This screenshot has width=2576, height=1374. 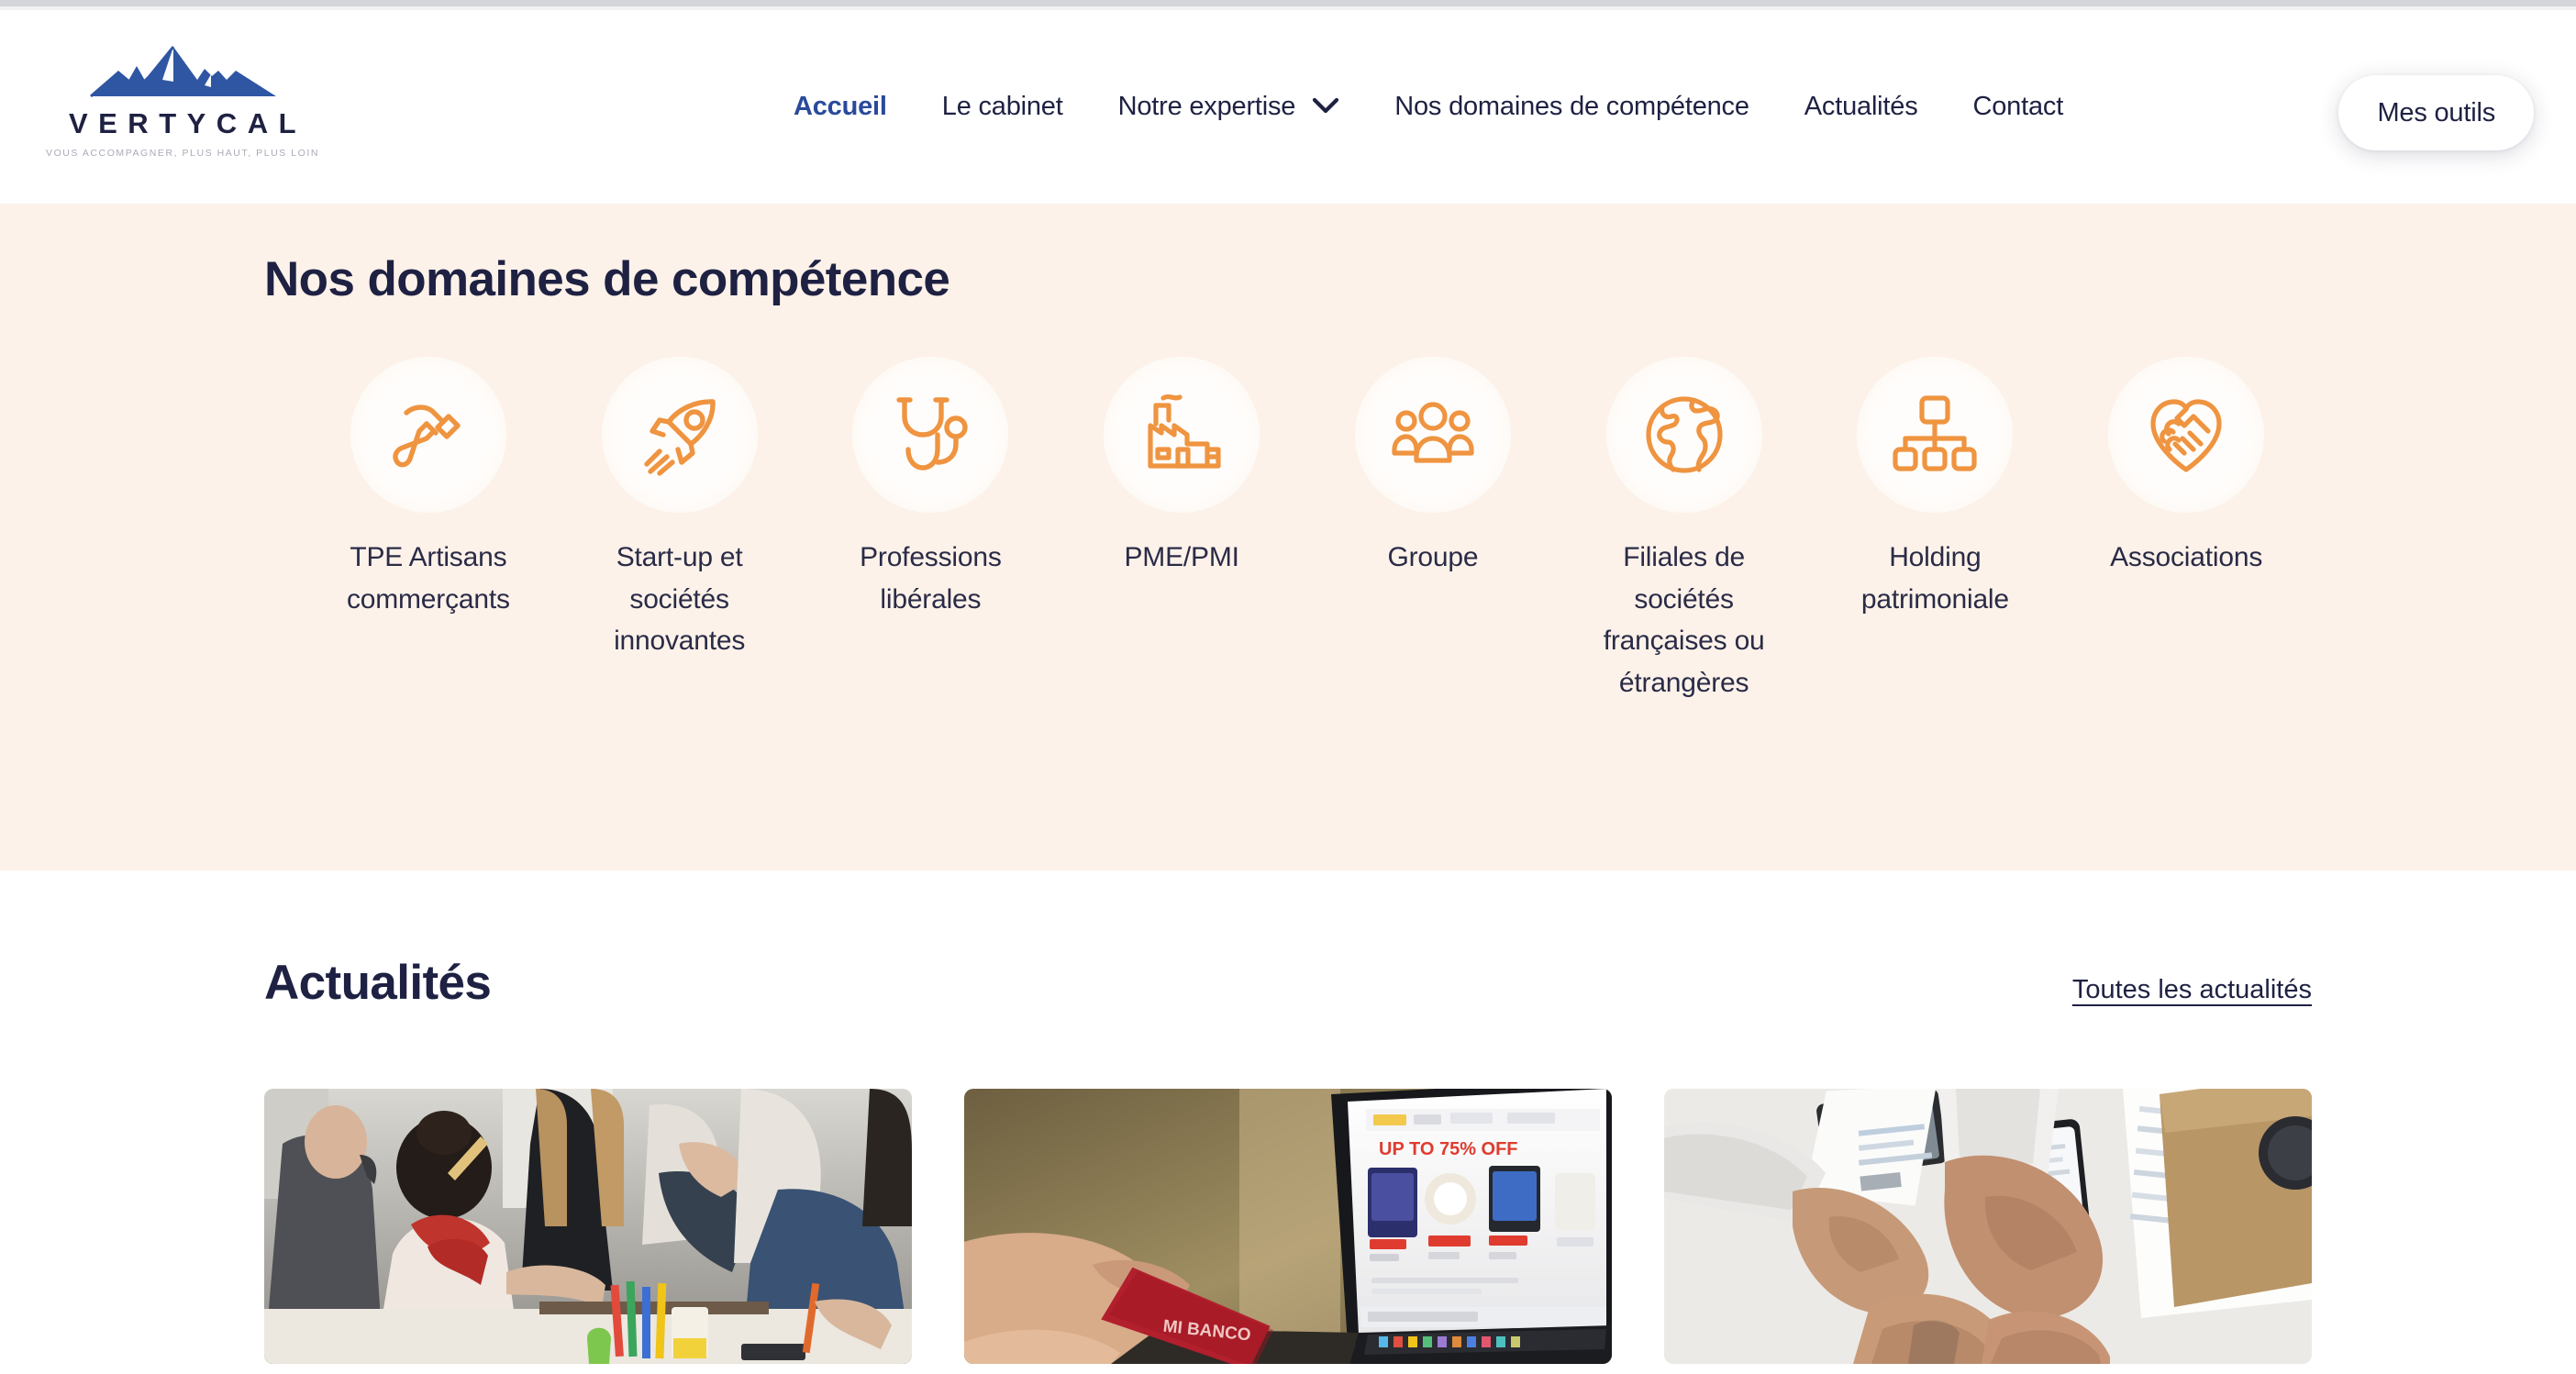 What do you see at coordinates (931, 530) in the screenshot?
I see `domain-item-professions-liberales: Professions libérales` at bounding box center [931, 530].